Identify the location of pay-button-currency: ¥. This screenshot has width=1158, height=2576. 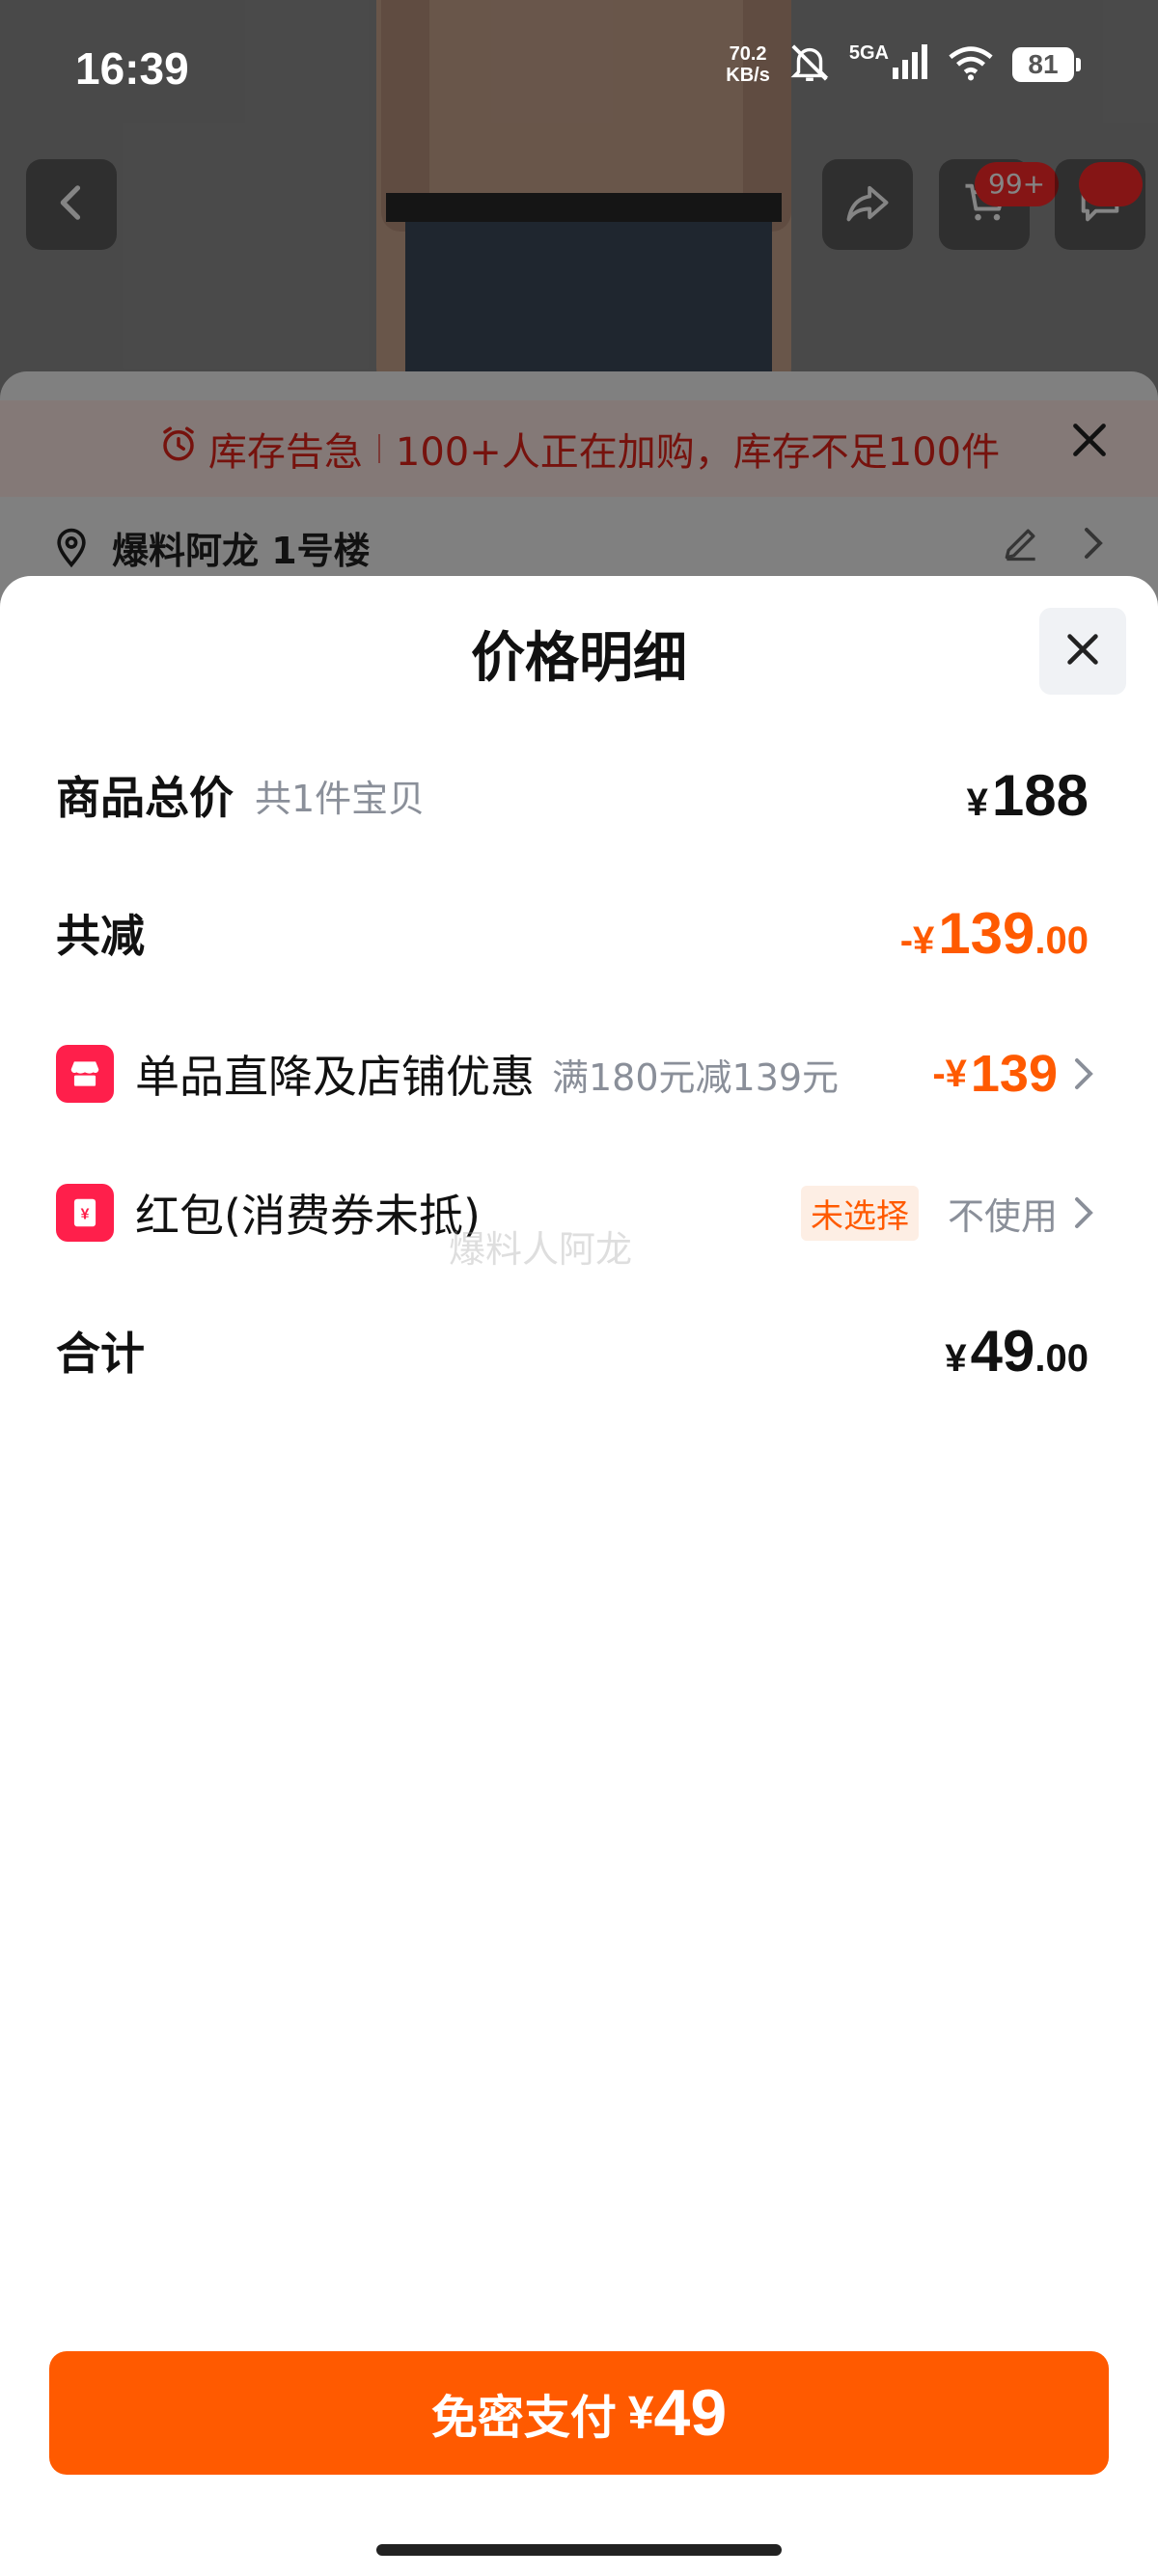
(640, 2413).